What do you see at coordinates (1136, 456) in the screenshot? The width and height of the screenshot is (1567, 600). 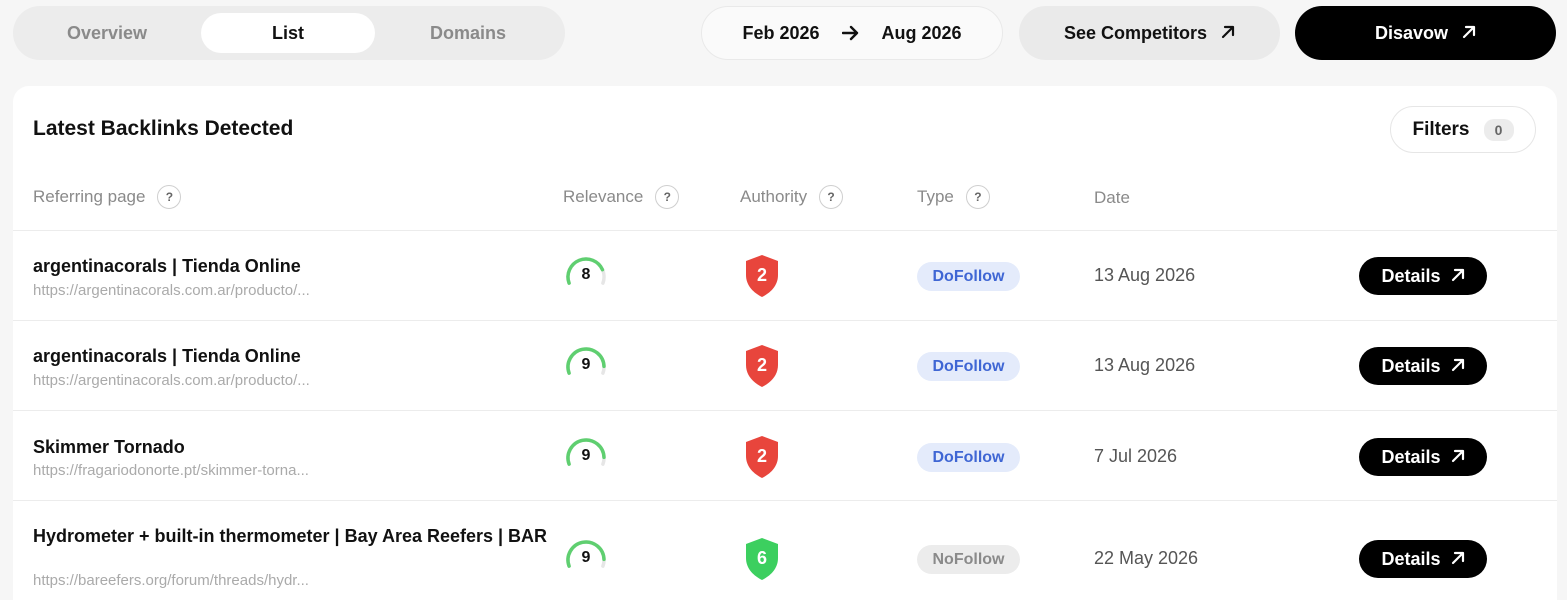 I see `detected-date: 7 Jul 2026` at bounding box center [1136, 456].